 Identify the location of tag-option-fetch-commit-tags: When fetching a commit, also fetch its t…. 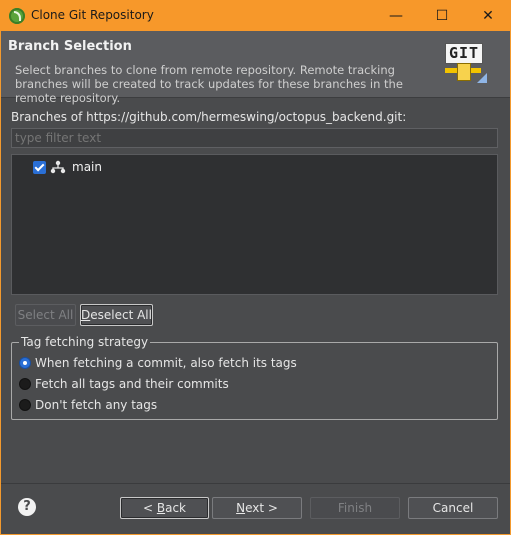
(158, 363).